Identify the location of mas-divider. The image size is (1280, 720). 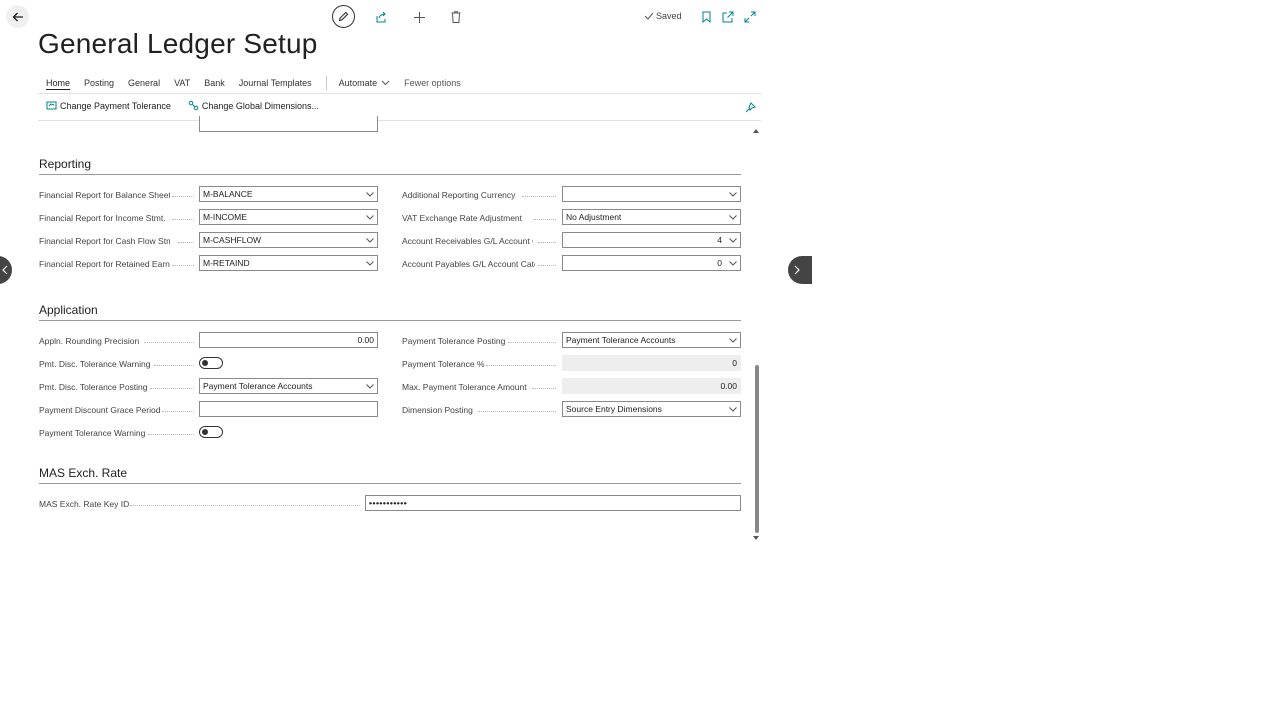
(390, 483).